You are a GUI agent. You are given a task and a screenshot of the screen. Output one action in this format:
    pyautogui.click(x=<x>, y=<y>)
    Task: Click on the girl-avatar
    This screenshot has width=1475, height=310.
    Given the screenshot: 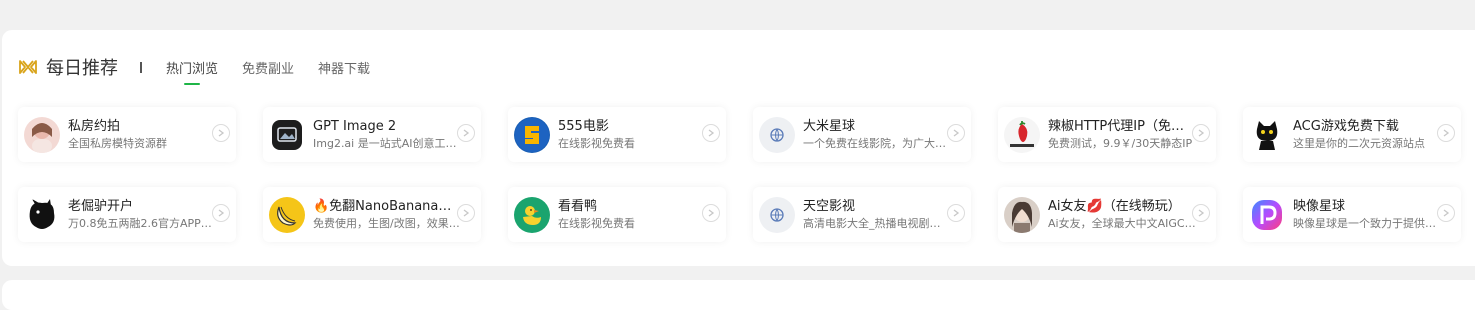 What is the action you would take?
    pyautogui.click(x=1022, y=214)
    